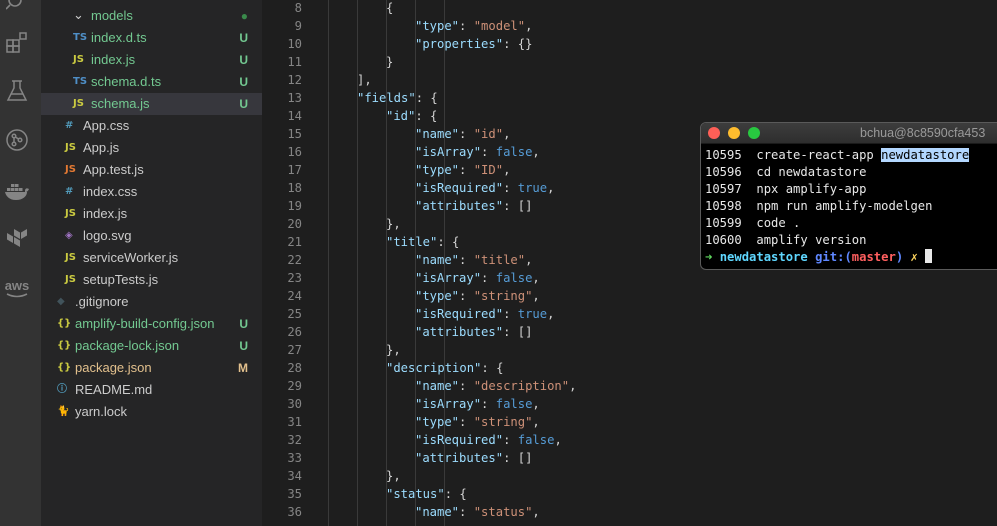 The image size is (997, 526). I want to click on code-line: 29 "name": "description",, so click(629, 386).